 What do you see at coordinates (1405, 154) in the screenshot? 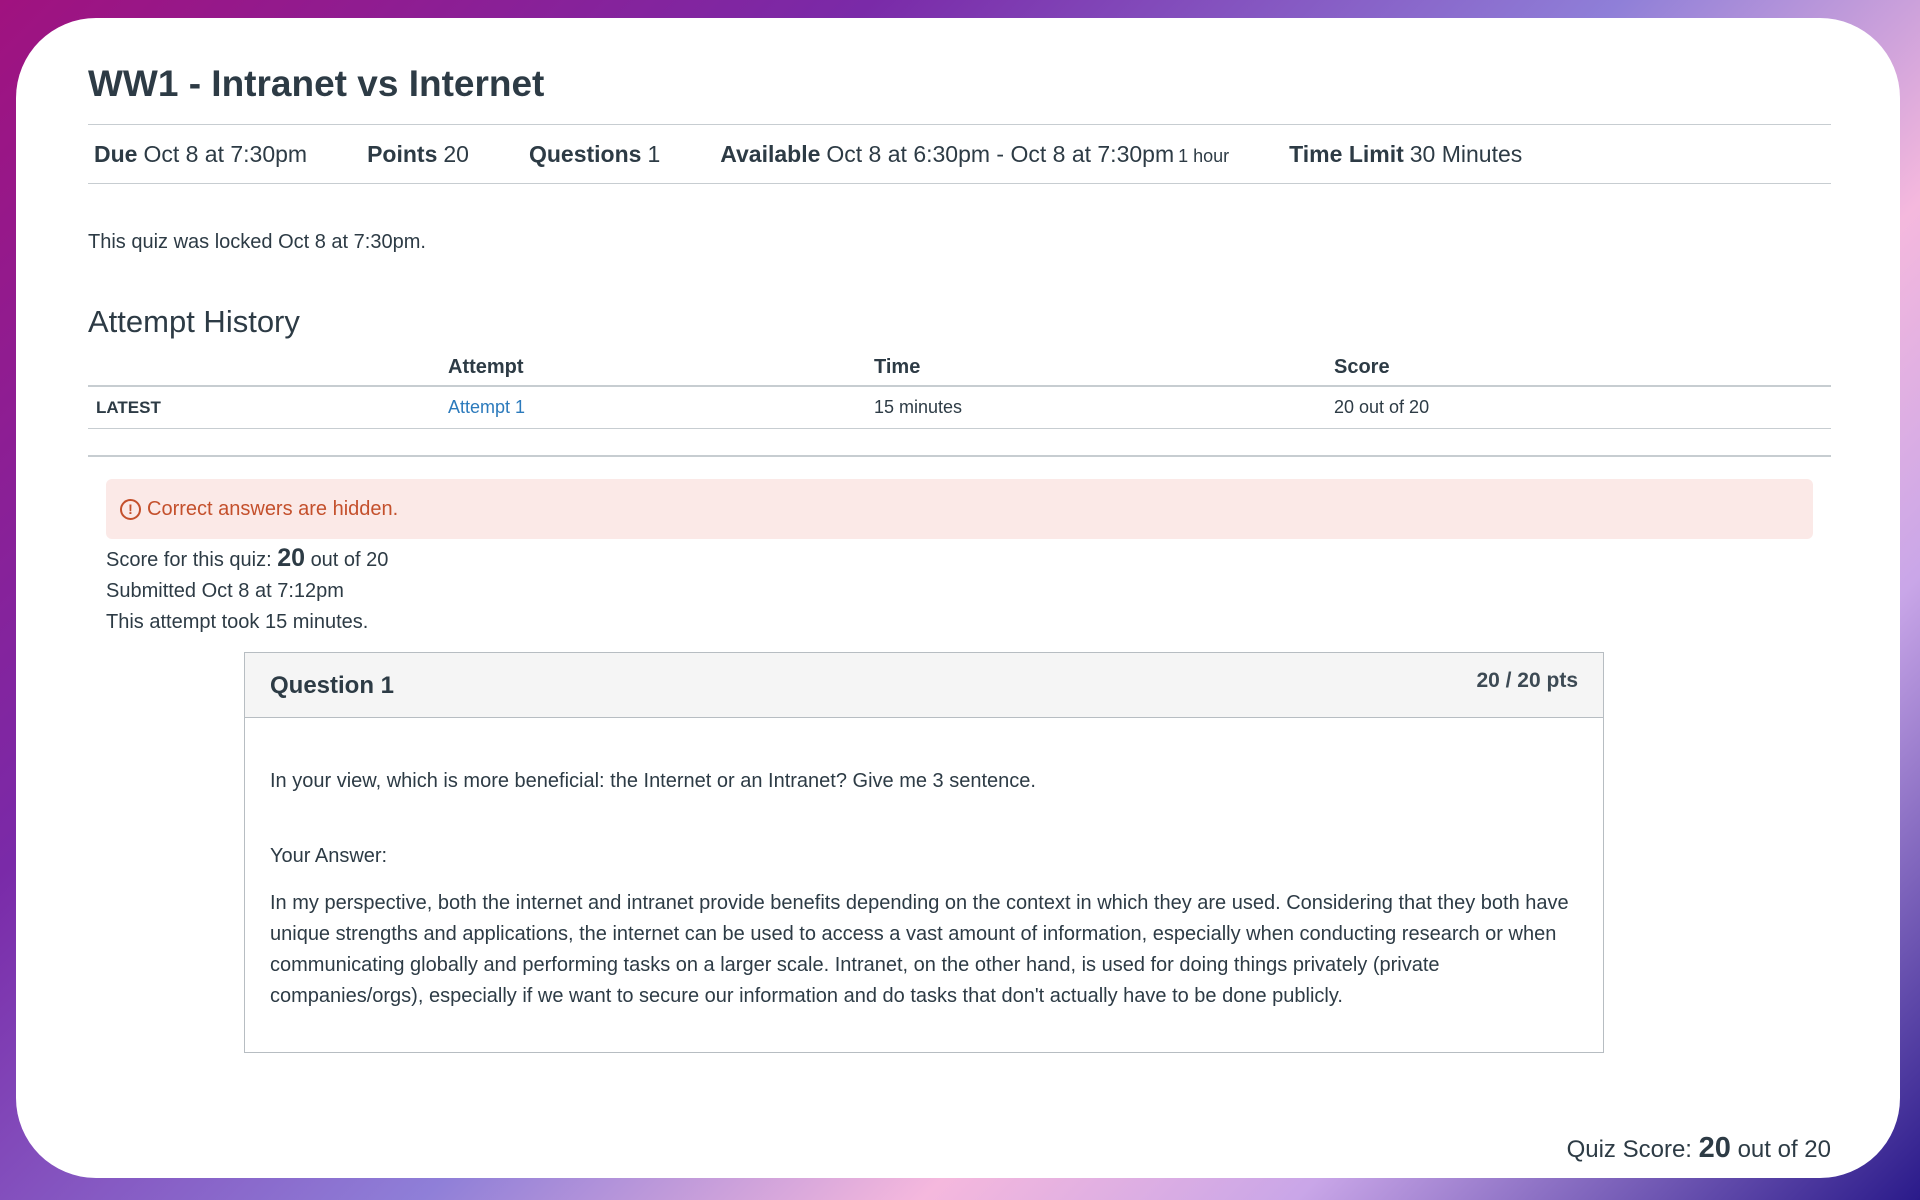
I see `time-limit-detail: Time Limit 30 Minutes` at bounding box center [1405, 154].